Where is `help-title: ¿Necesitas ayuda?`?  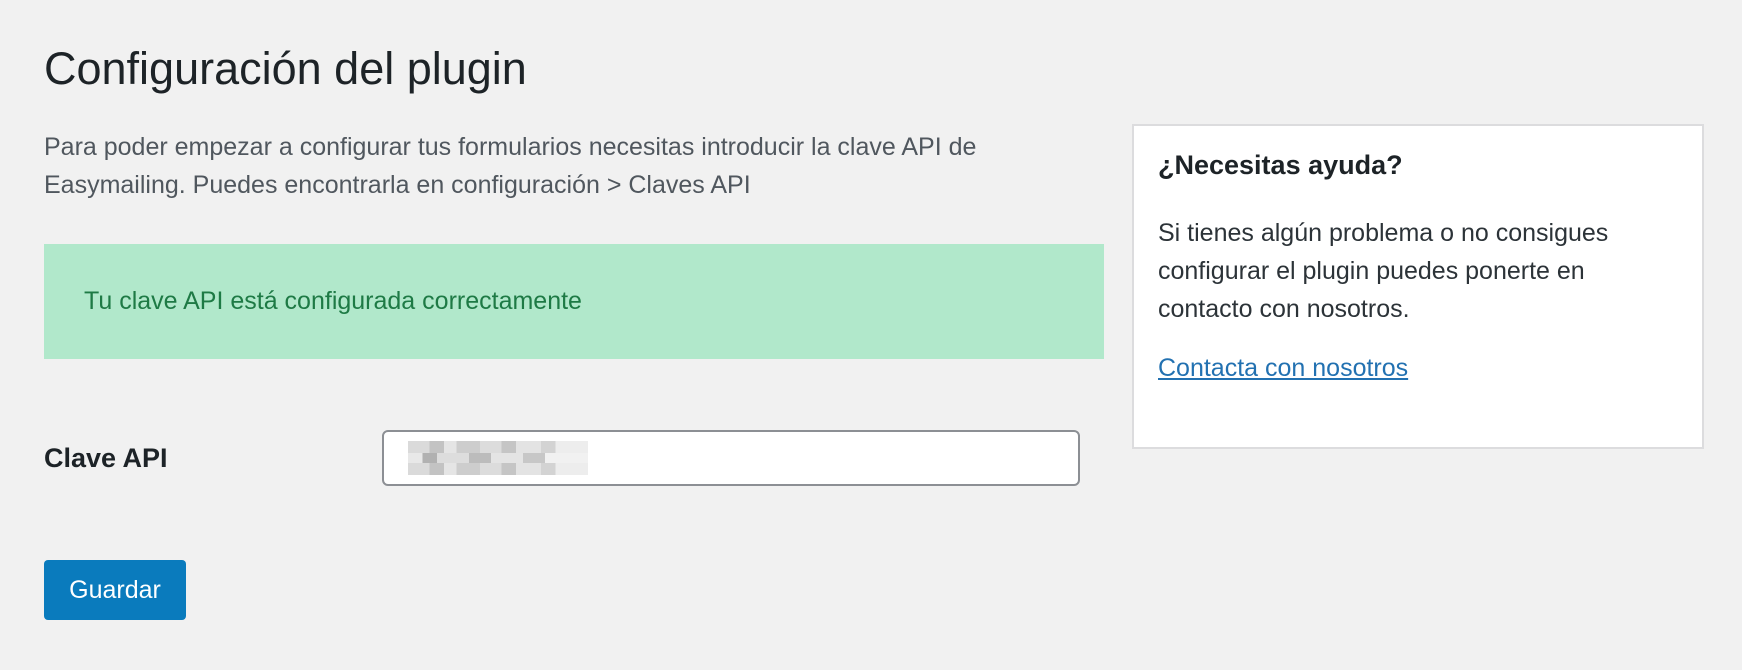 help-title: ¿Necesitas ayuda? is located at coordinates (1280, 165).